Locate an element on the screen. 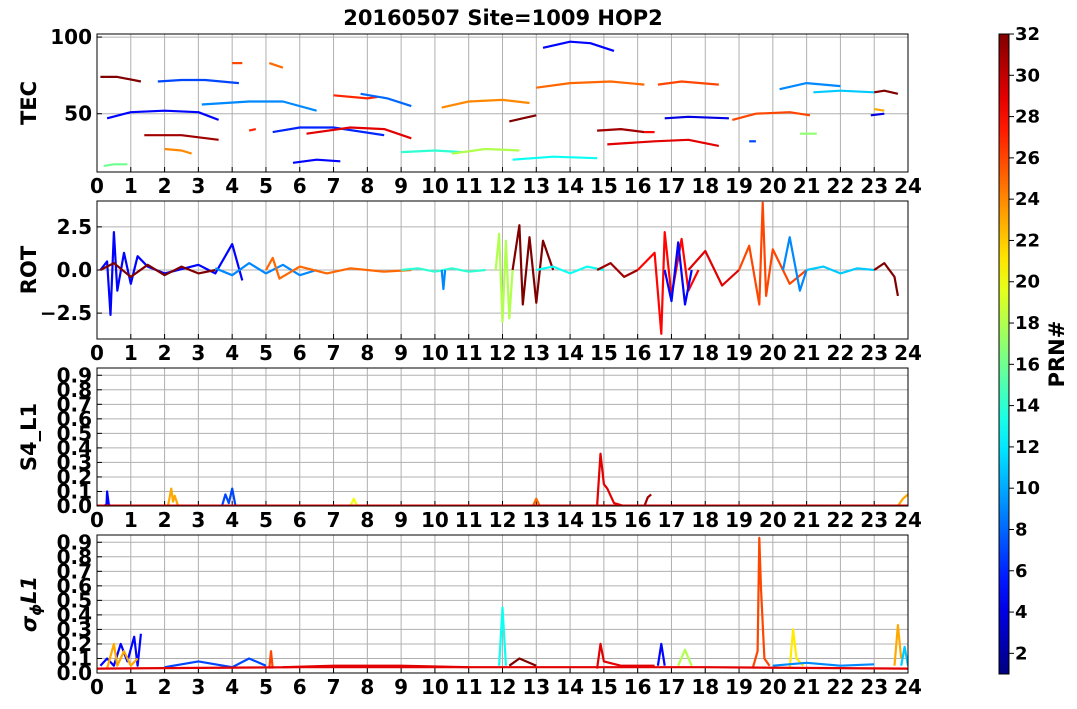  y-axis-label: ROT is located at coordinates (29, 269).